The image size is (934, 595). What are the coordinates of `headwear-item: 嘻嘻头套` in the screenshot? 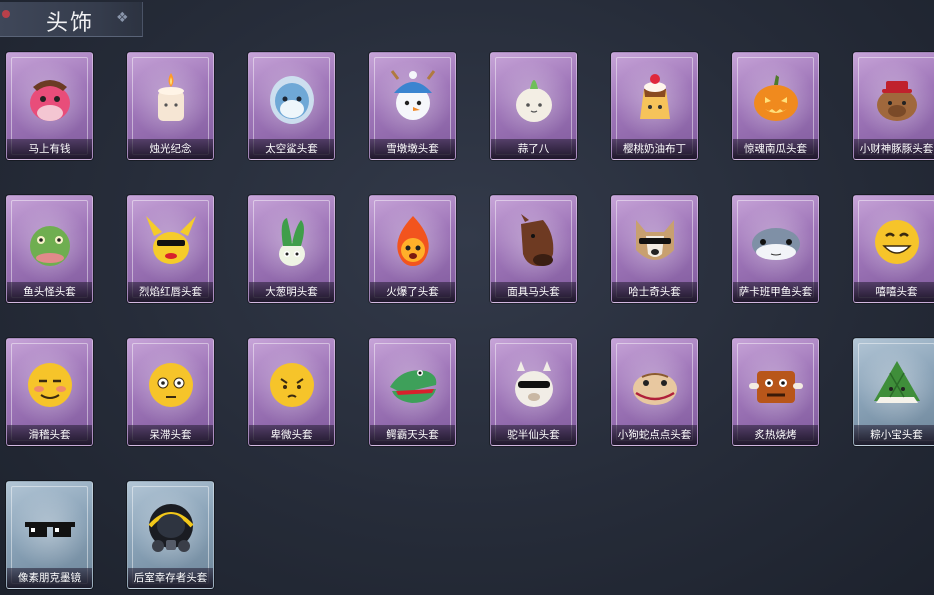 It's located at (893, 249).